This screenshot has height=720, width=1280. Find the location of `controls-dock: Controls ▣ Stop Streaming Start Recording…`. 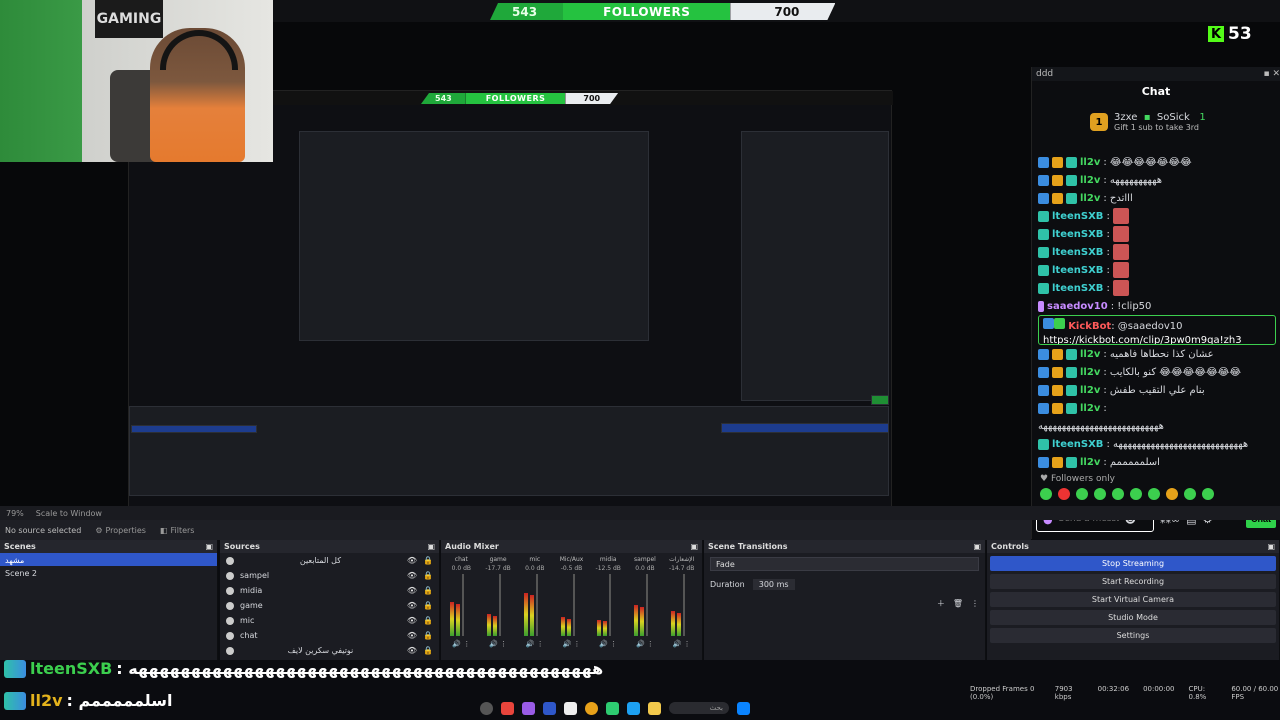

controls-dock: Controls ▣ Stop Streaming Start Recording… is located at coordinates (1133, 600).